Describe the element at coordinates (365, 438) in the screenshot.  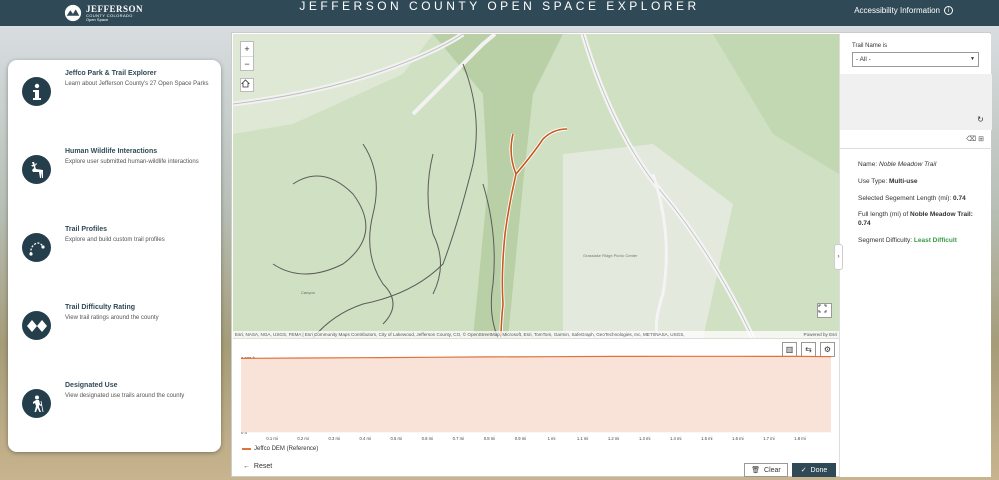
I see `x-tick-label: 0.4 mi` at that location.